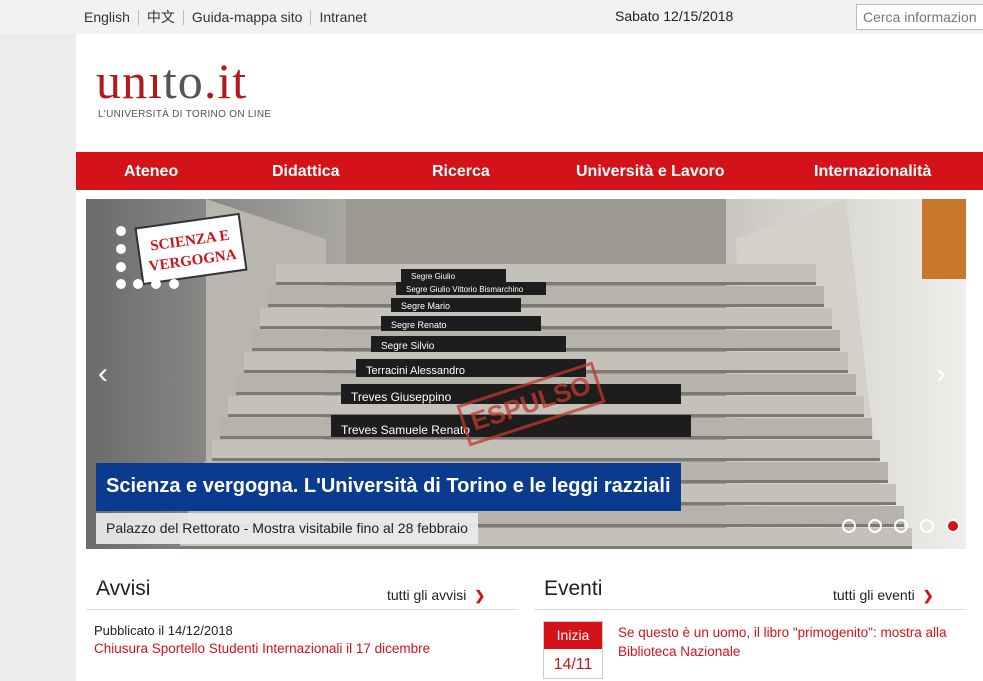  Describe the element at coordinates (163, 630) in the screenshot. I see `avvisi-published-date: Pubblicato il 14/12/2018` at that location.